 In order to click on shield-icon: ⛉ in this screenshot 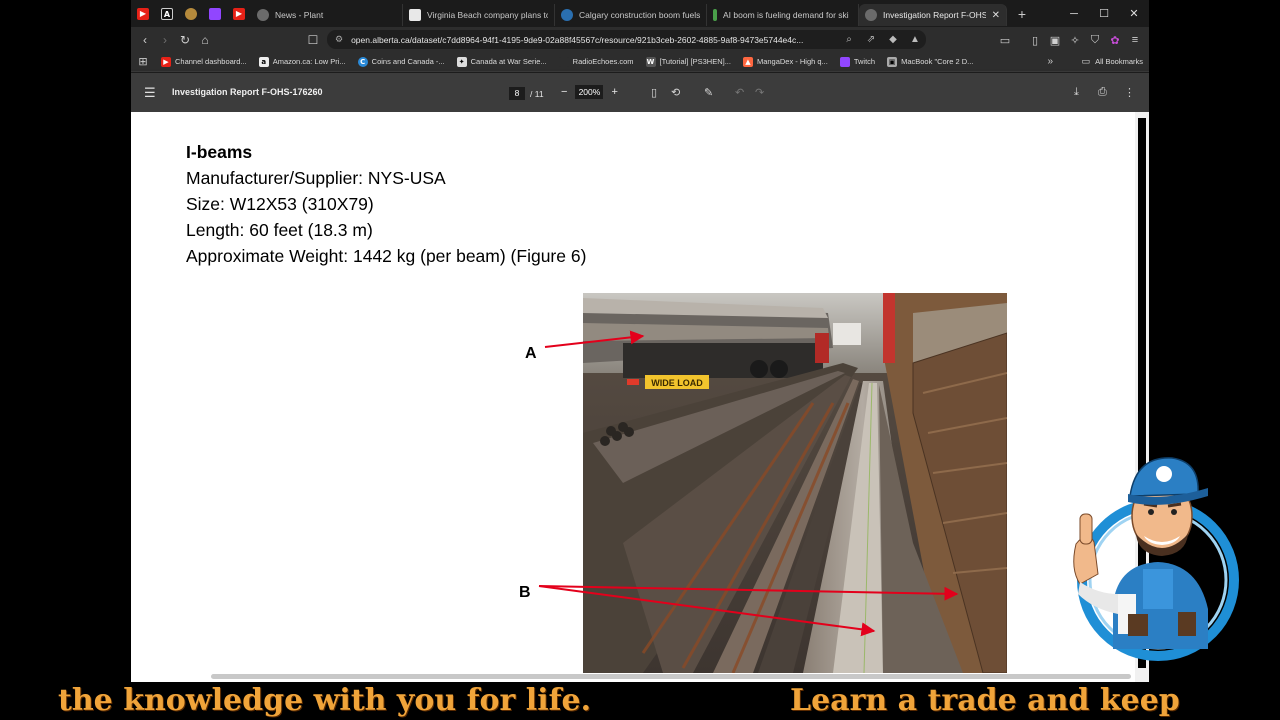, I will do `click(1095, 39)`.